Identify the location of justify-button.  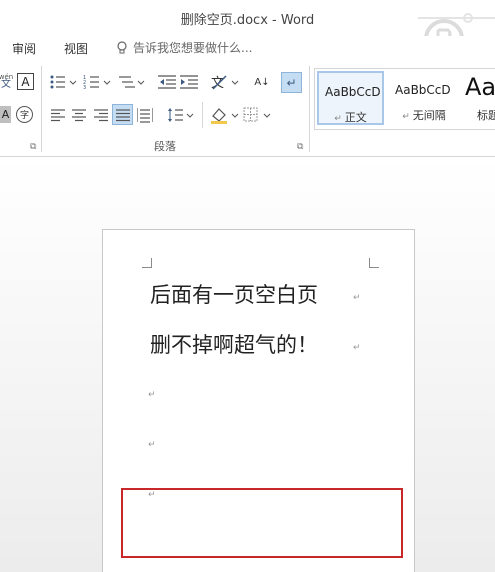
(122, 114).